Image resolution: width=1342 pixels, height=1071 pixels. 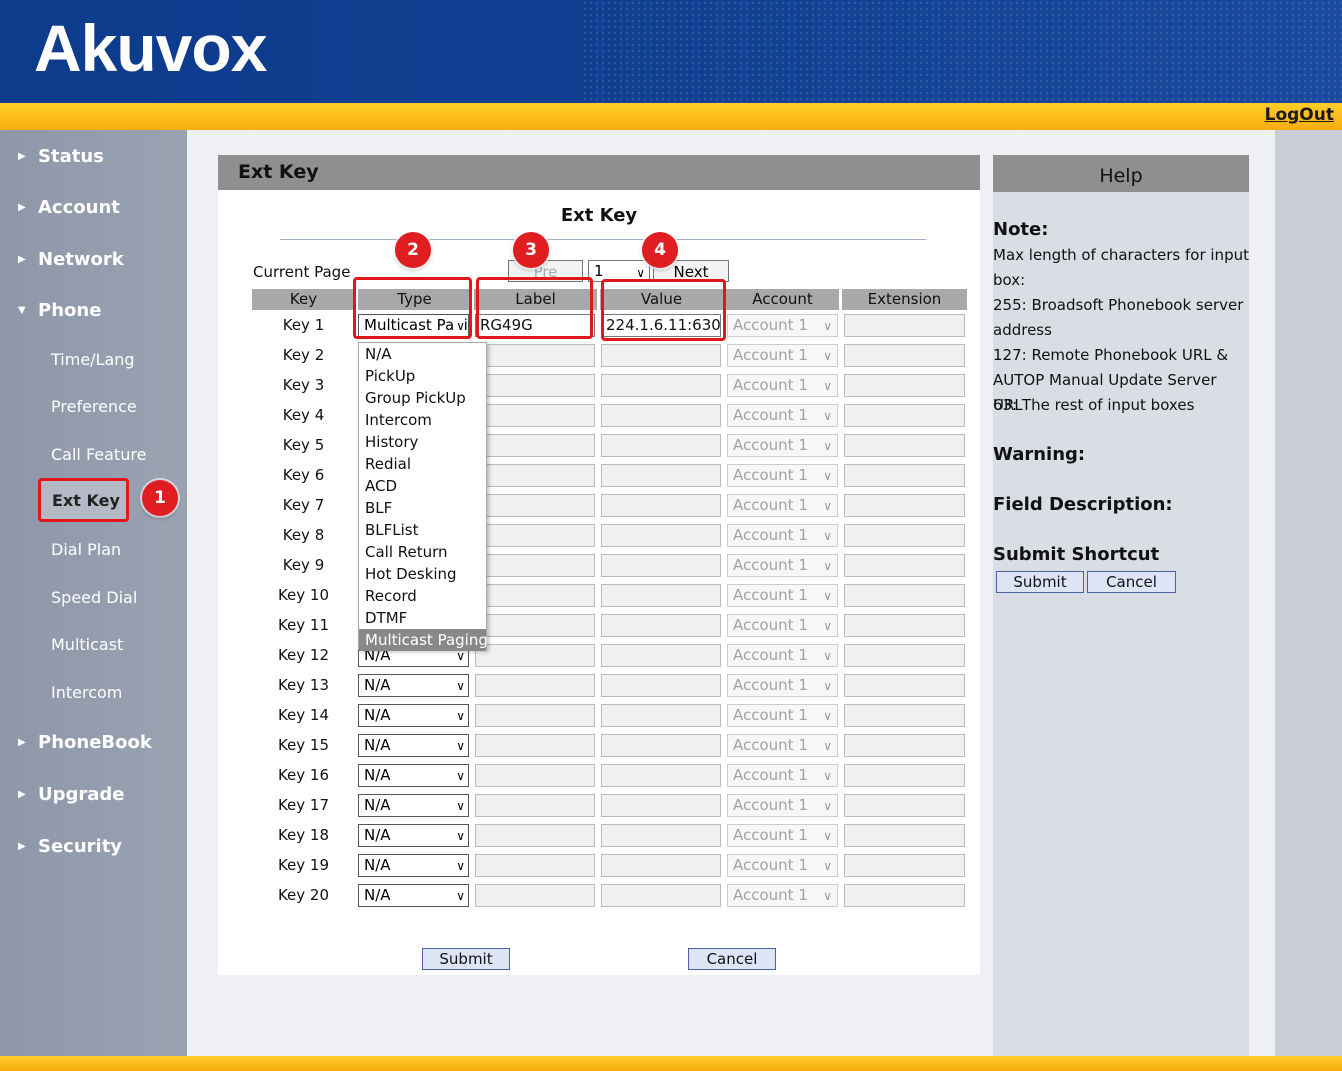 I want to click on type-option: Group PickUp, so click(x=422, y=398).